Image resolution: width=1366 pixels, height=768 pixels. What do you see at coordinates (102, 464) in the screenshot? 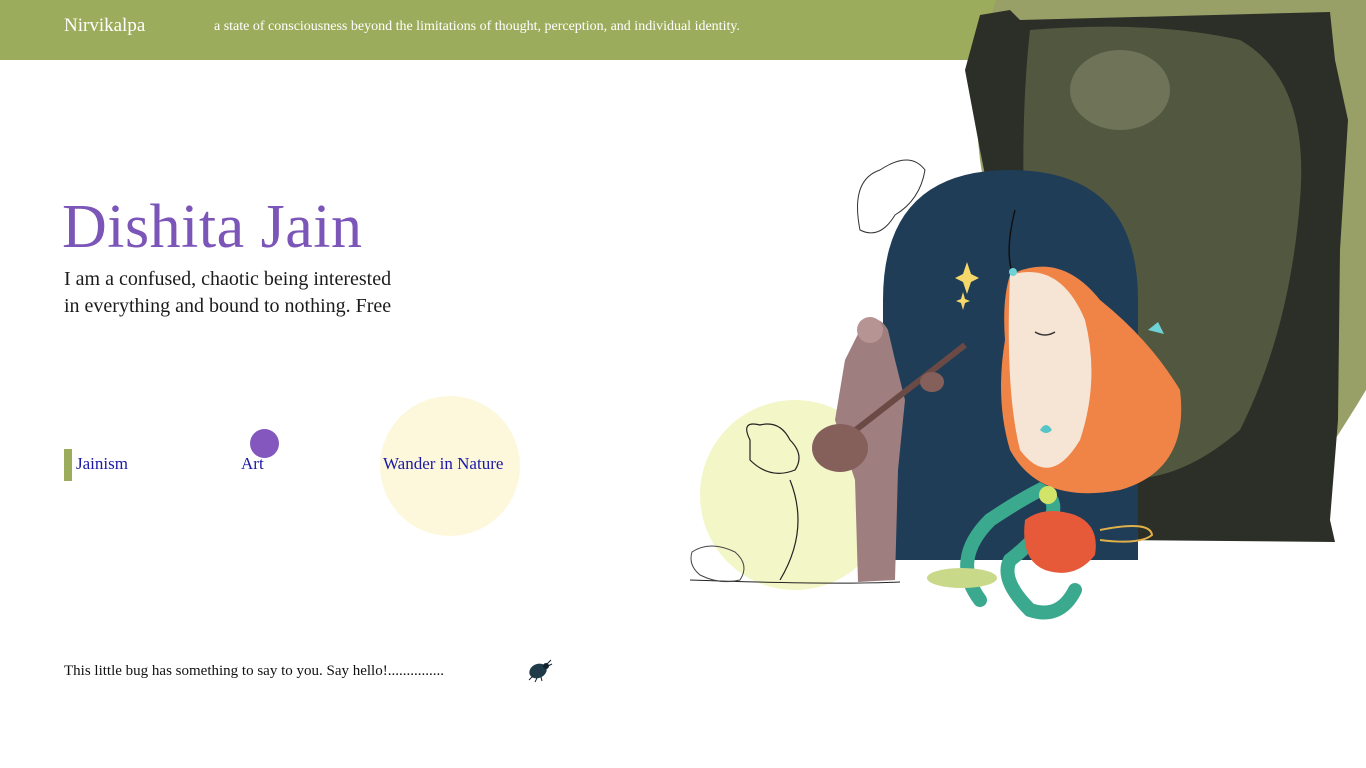
I see `nav-link-jainism: Jainism` at bounding box center [102, 464].